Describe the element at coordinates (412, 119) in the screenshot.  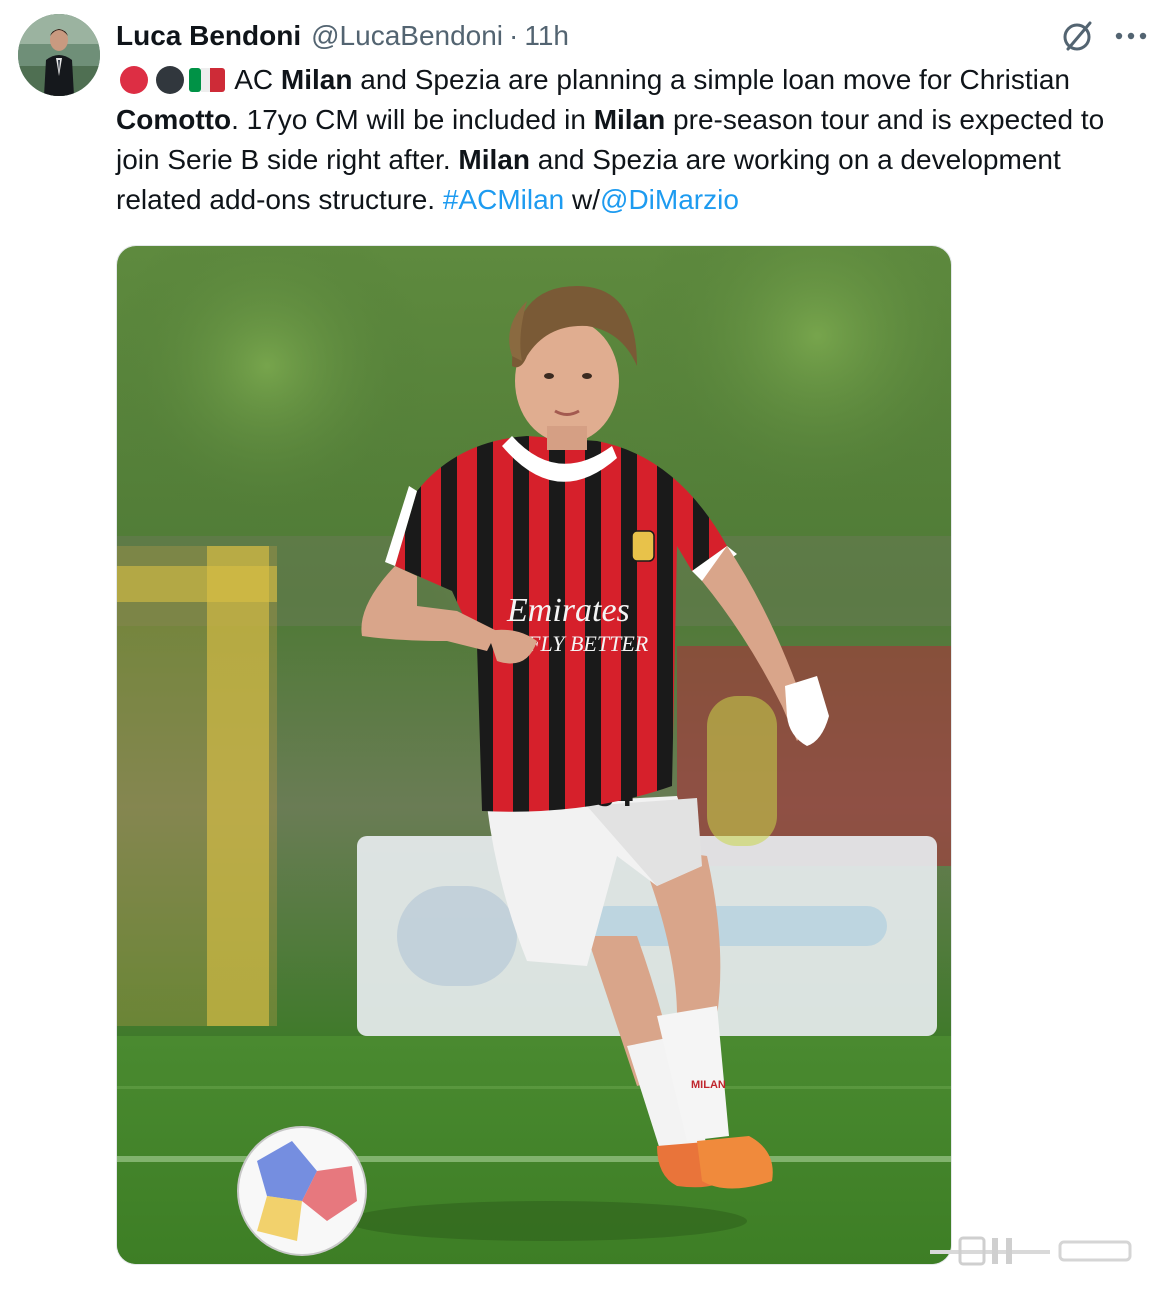
I see `tweet-text-part: . 17yo CM will be included in` at that location.